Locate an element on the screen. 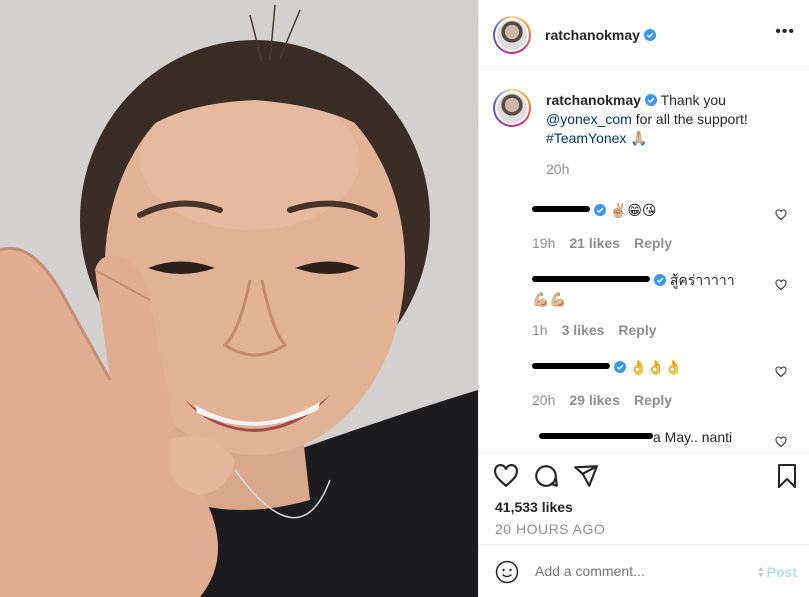 Image resolution: width=809 pixels, height=597 pixels. post-timestamp: 20 HOURS AGO is located at coordinates (550, 529).